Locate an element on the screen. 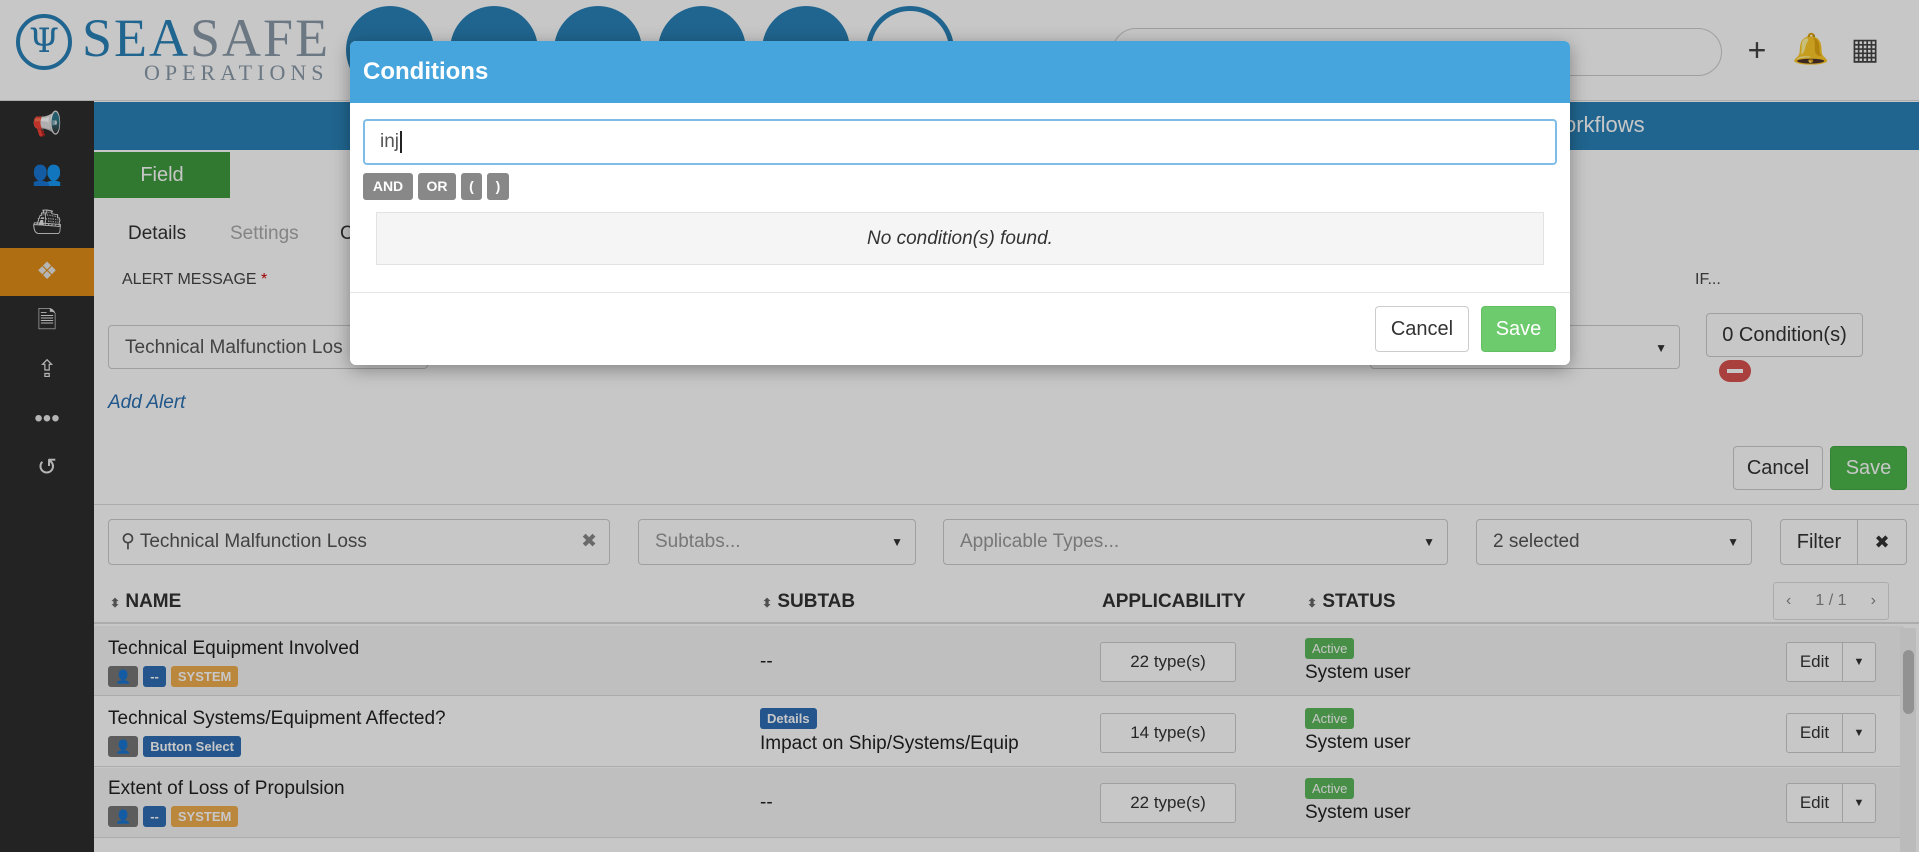  condition-search-input: inj is located at coordinates (960, 142).